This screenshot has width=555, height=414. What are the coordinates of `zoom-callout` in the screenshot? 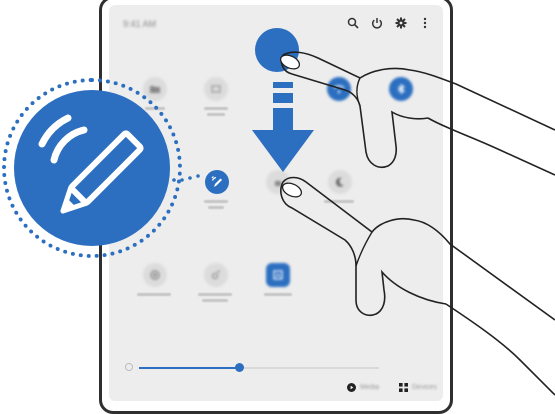 It's located at (92, 168).